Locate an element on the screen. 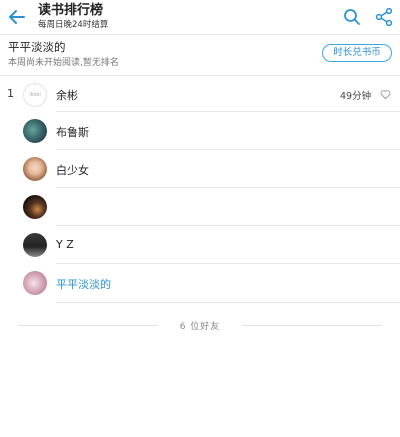 The height and width of the screenshot is (437, 400). title-block: 读书排行榜 每周日晚24时结算 is located at coordinates (73, 17).